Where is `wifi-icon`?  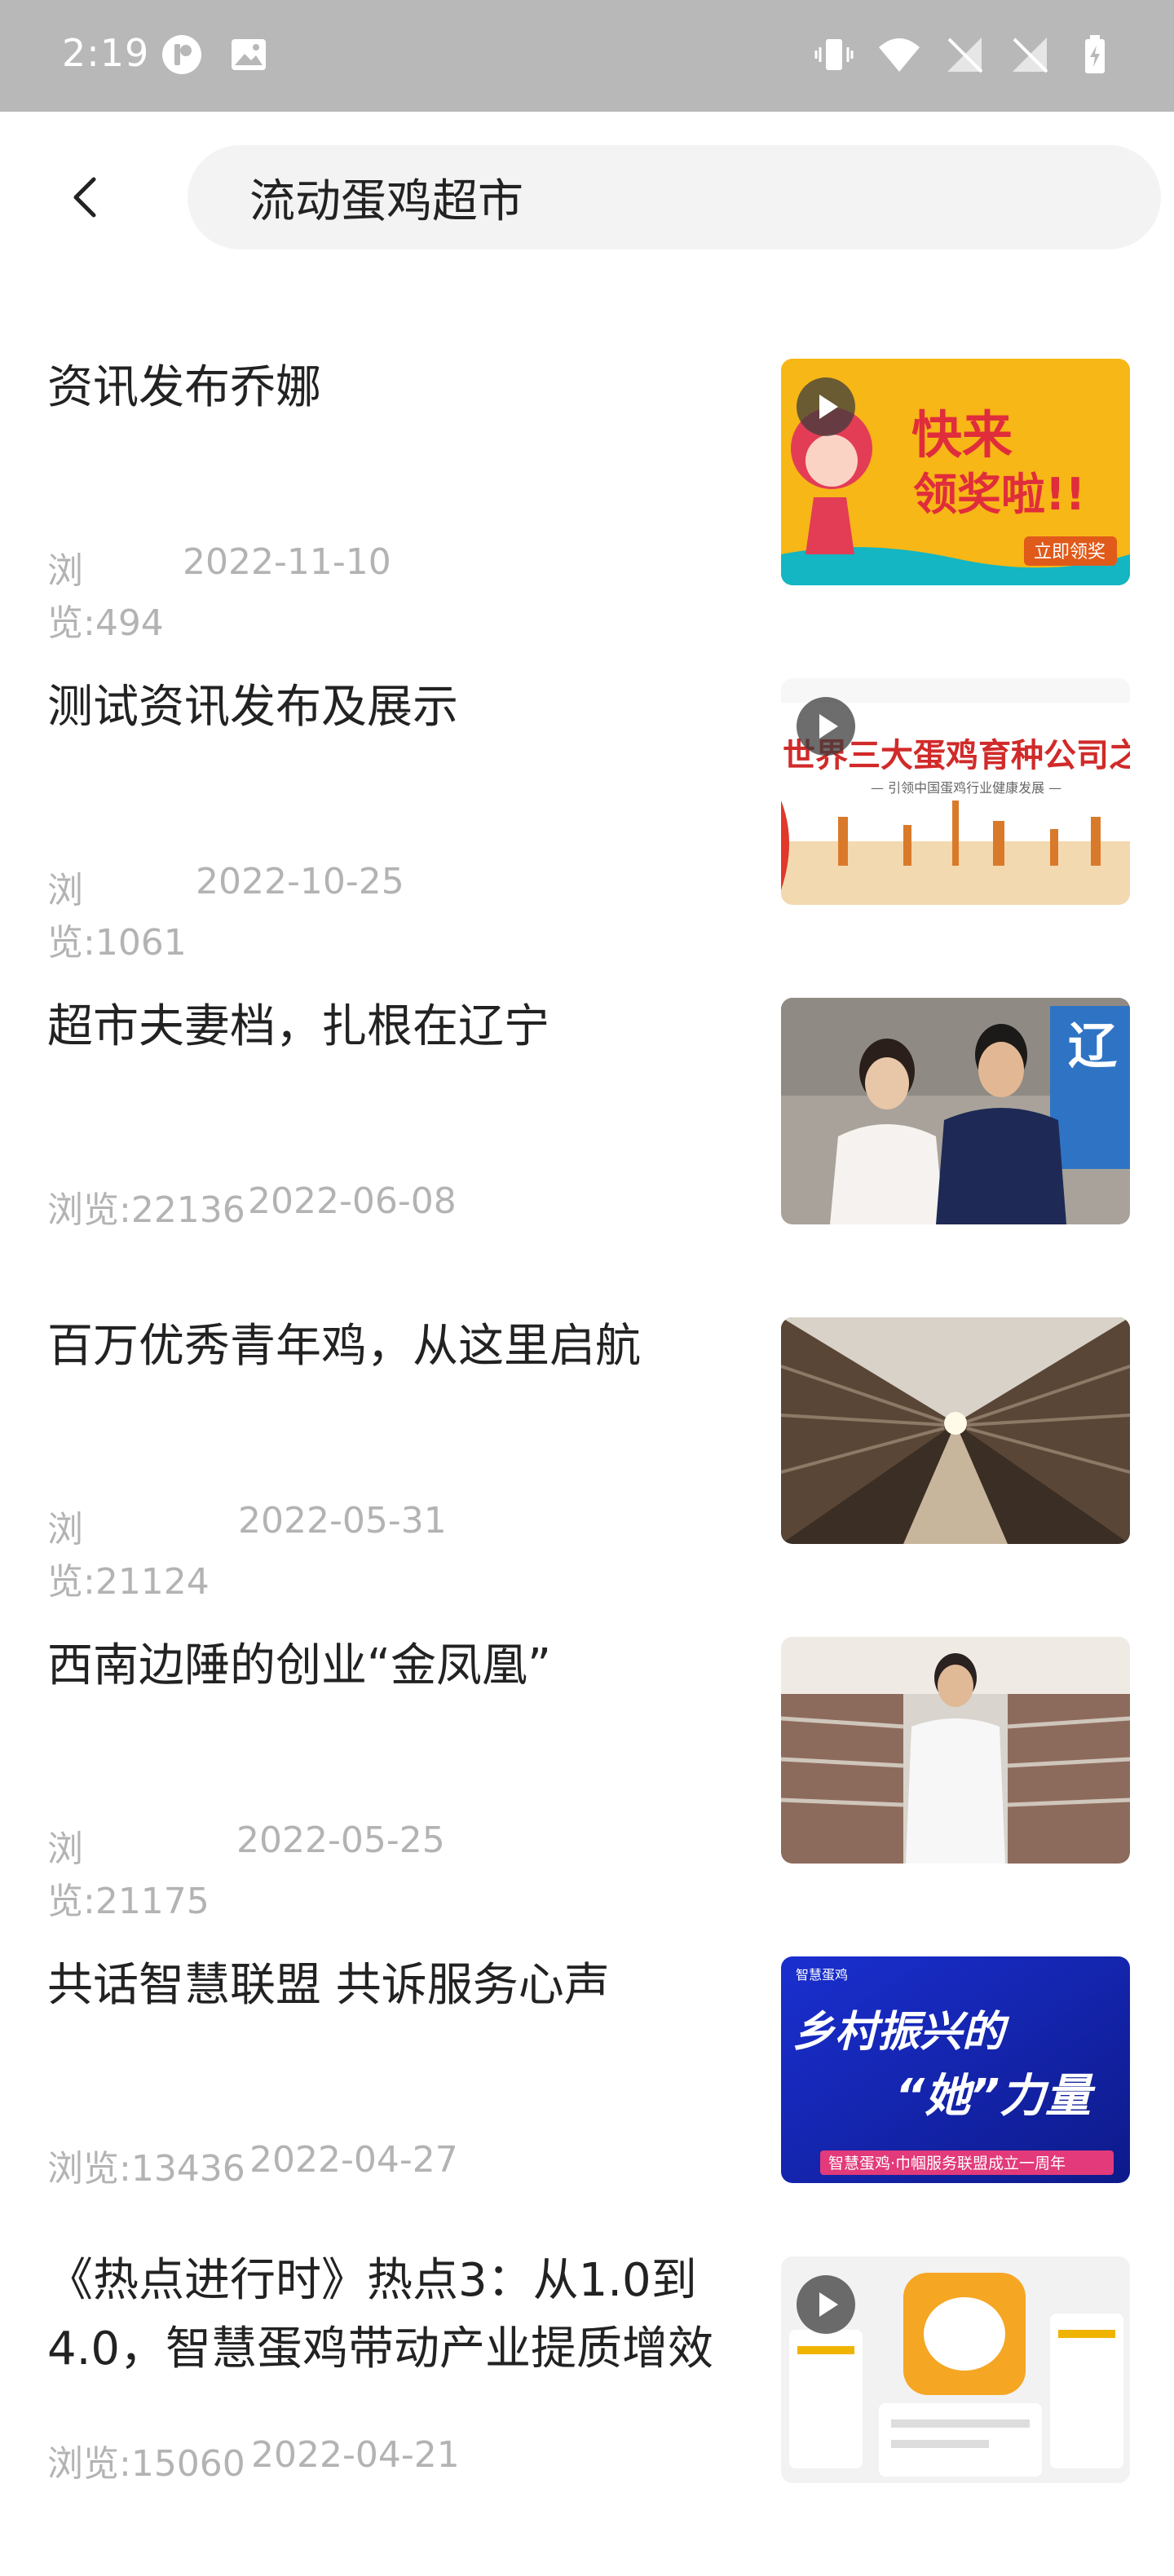
wifi-icon is located at coordinates (899, 55).